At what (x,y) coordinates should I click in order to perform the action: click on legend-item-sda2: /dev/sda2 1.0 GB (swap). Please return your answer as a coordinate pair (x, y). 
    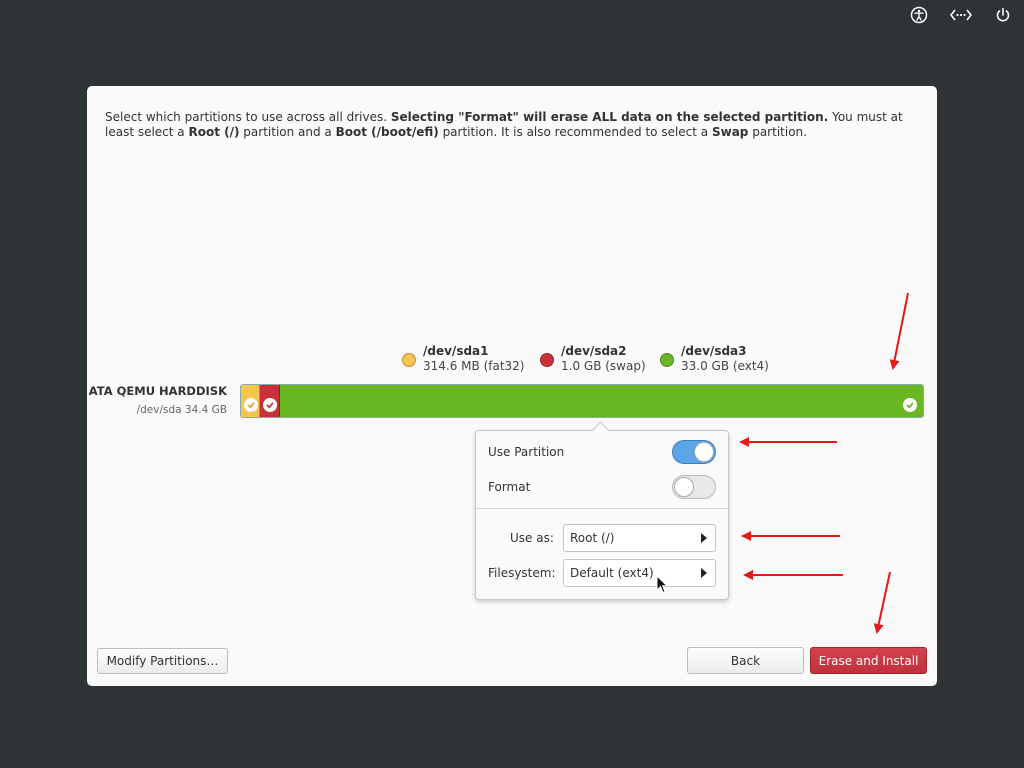
    Looking at the image, I should click on (593, 359).